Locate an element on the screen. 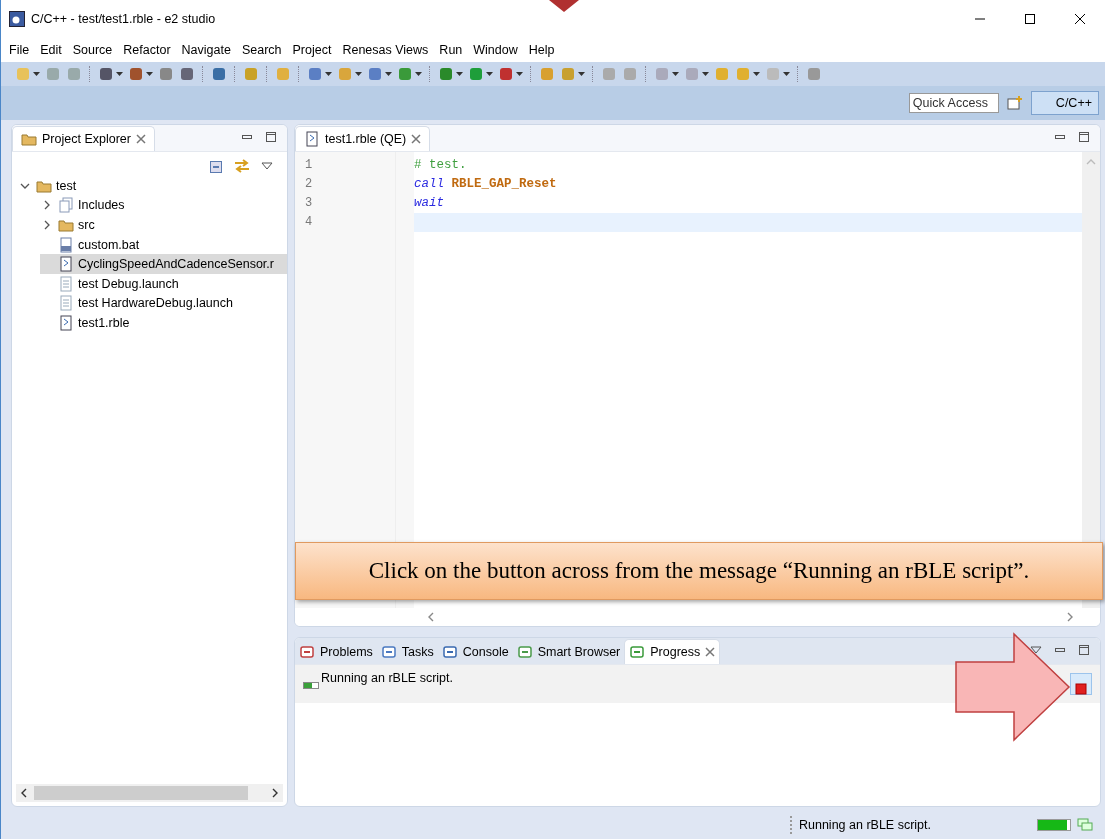 The width and height of the screenshot is (1105, 839). tree-item-label: Includes is located at coordinates (101, 205).